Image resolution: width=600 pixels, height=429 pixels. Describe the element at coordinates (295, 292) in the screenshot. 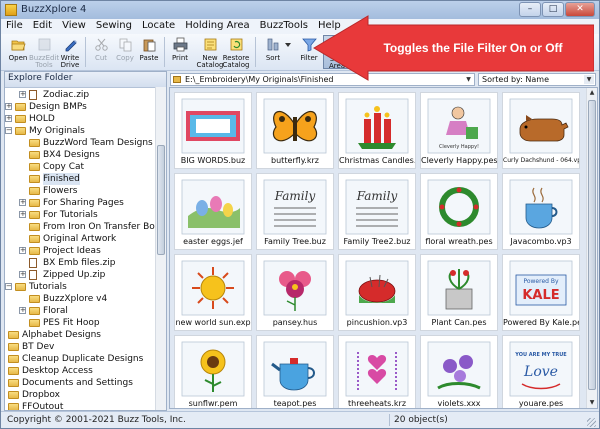

I see `file-tile: pansey.hus` at that location.